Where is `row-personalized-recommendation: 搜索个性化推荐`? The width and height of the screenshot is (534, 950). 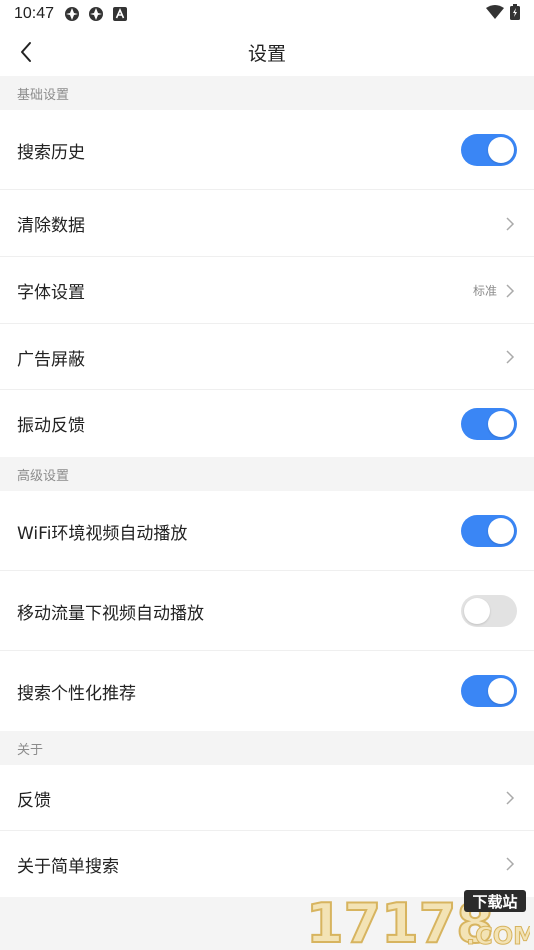
row-personalized-recommendation: 搜索个性化推荐 is located at coordinates (267, 691).